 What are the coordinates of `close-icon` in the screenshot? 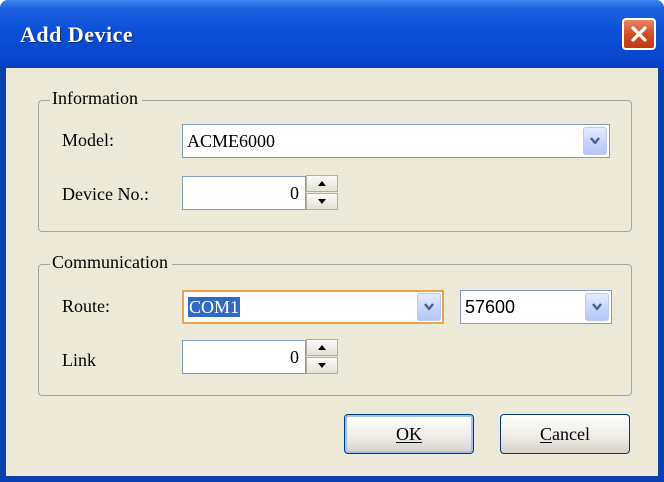 It's located at (639, 34).